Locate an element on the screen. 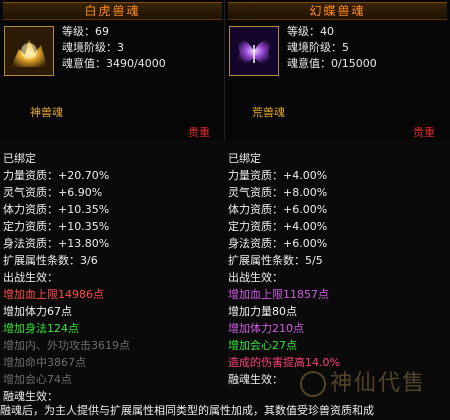  watermark-logo-icon is located at coordinates (313, 384).